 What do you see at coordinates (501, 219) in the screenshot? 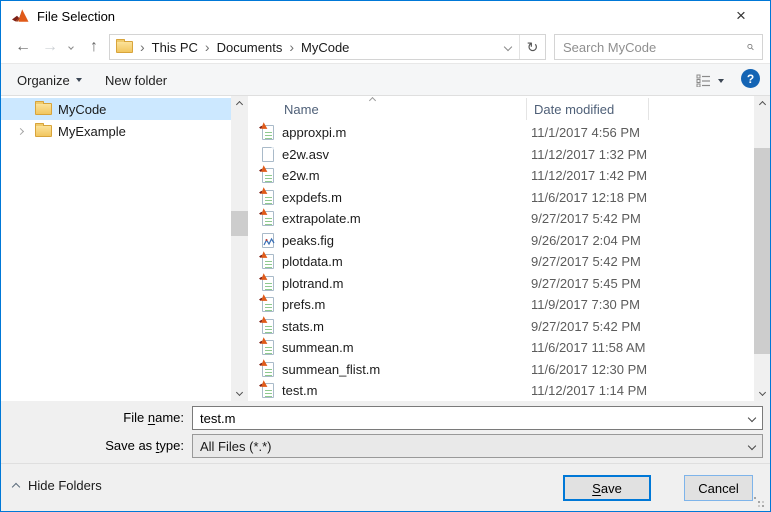
I see `file-row: extrapolate.m 9/27/2017 5:42 PM` at bounding box center [501, 219].